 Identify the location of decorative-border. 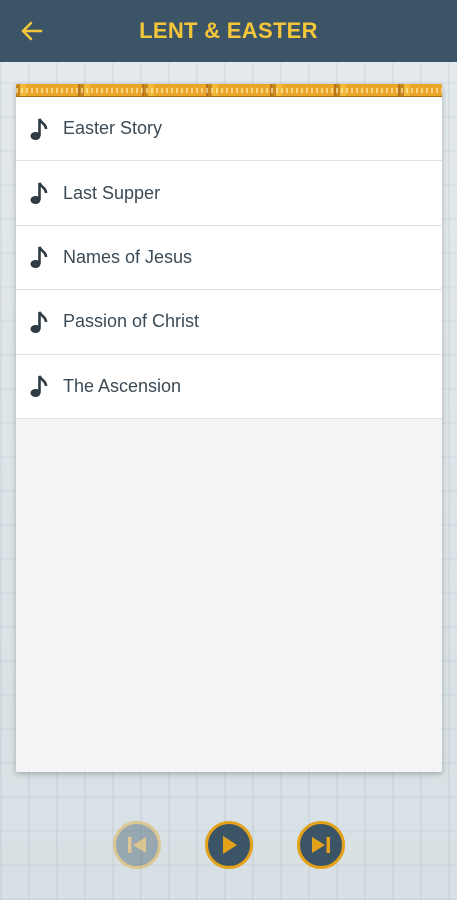
(229, 90).